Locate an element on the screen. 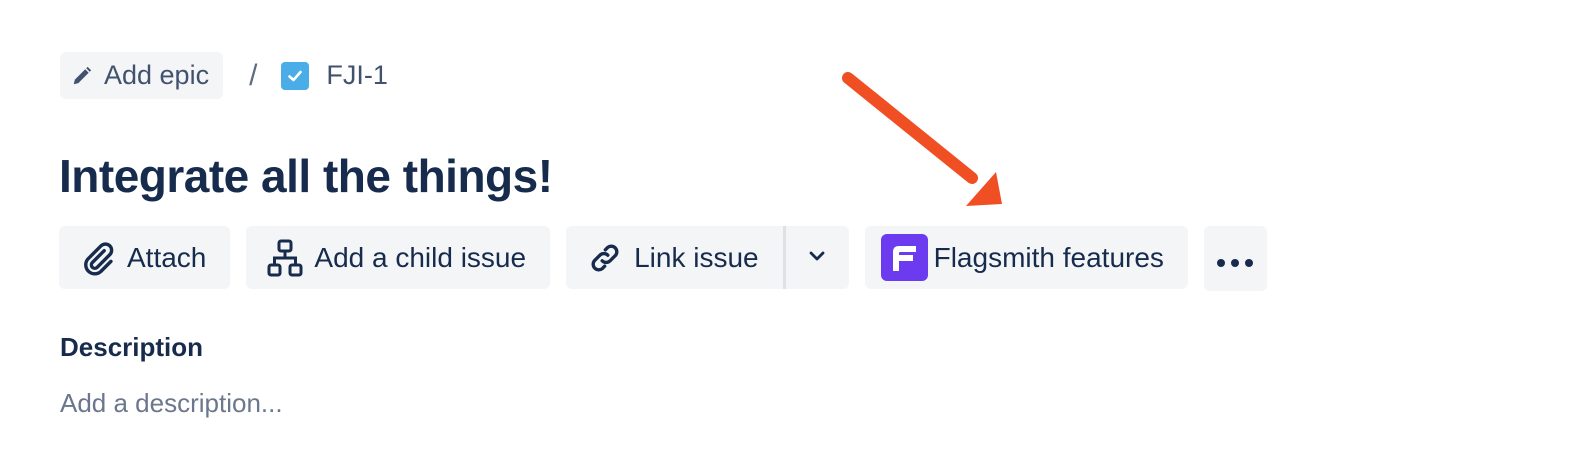 This screenshot has width=1584, height=472. add-child-issue-button: Add a child issue is located at coordinates (398, 257).